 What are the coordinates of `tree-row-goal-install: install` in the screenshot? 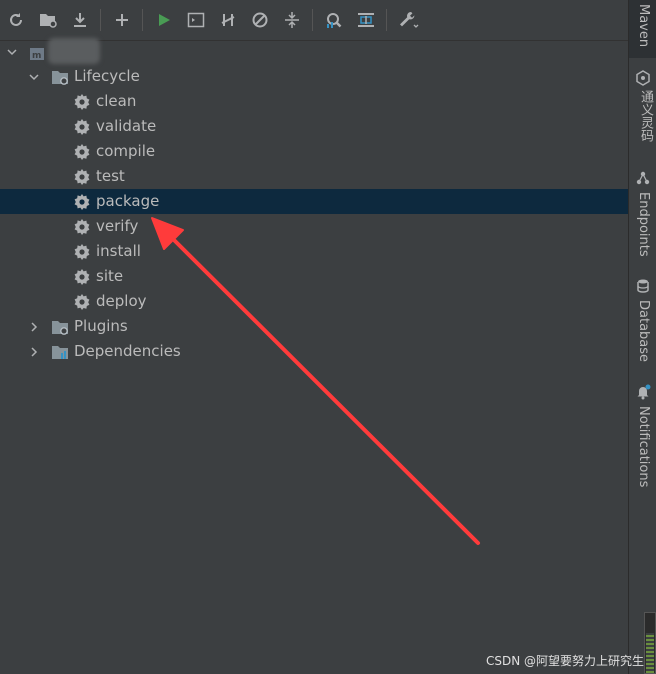 It's located at (314, 251).